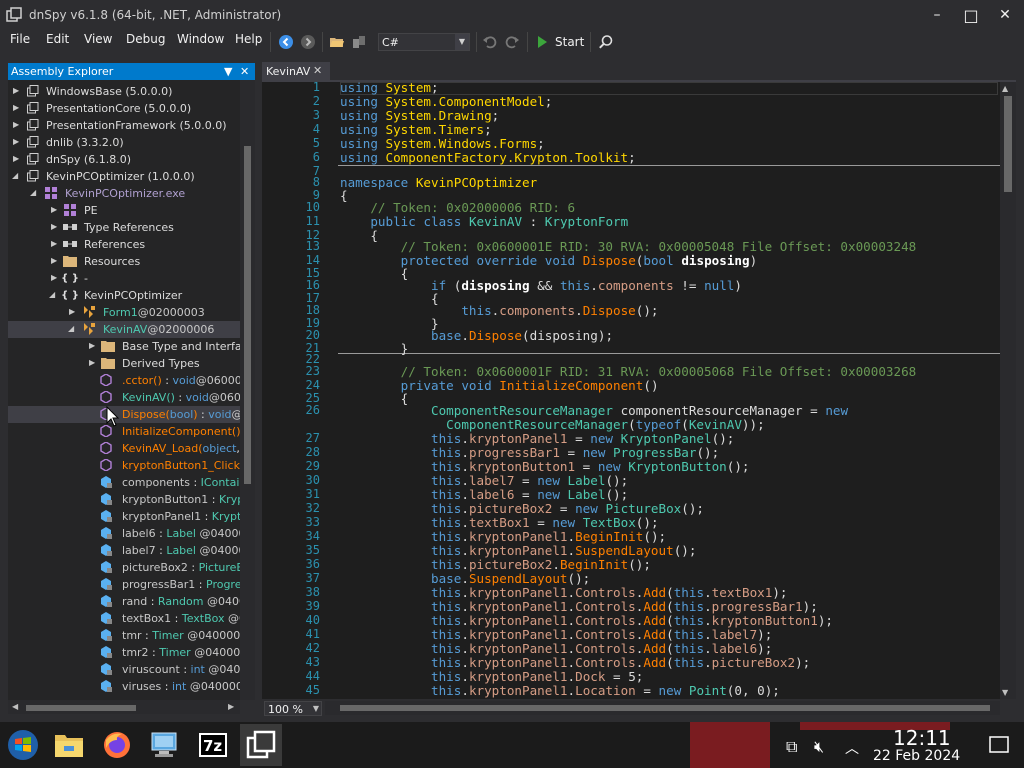  Describe the element at coordinates (1005, 692) in the screenshot. I see `scroll-down-icon: ▼` at that location.